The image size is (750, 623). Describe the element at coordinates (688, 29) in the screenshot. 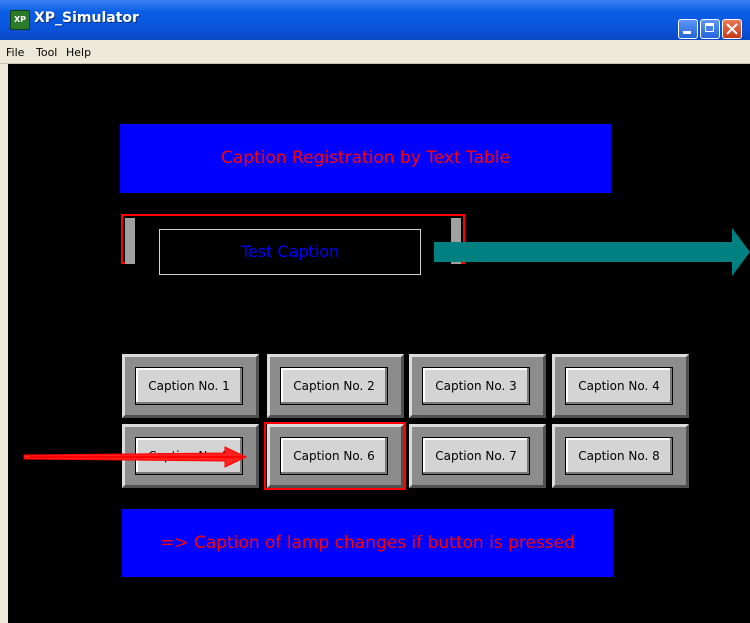

I see `minimize-button` at that location.